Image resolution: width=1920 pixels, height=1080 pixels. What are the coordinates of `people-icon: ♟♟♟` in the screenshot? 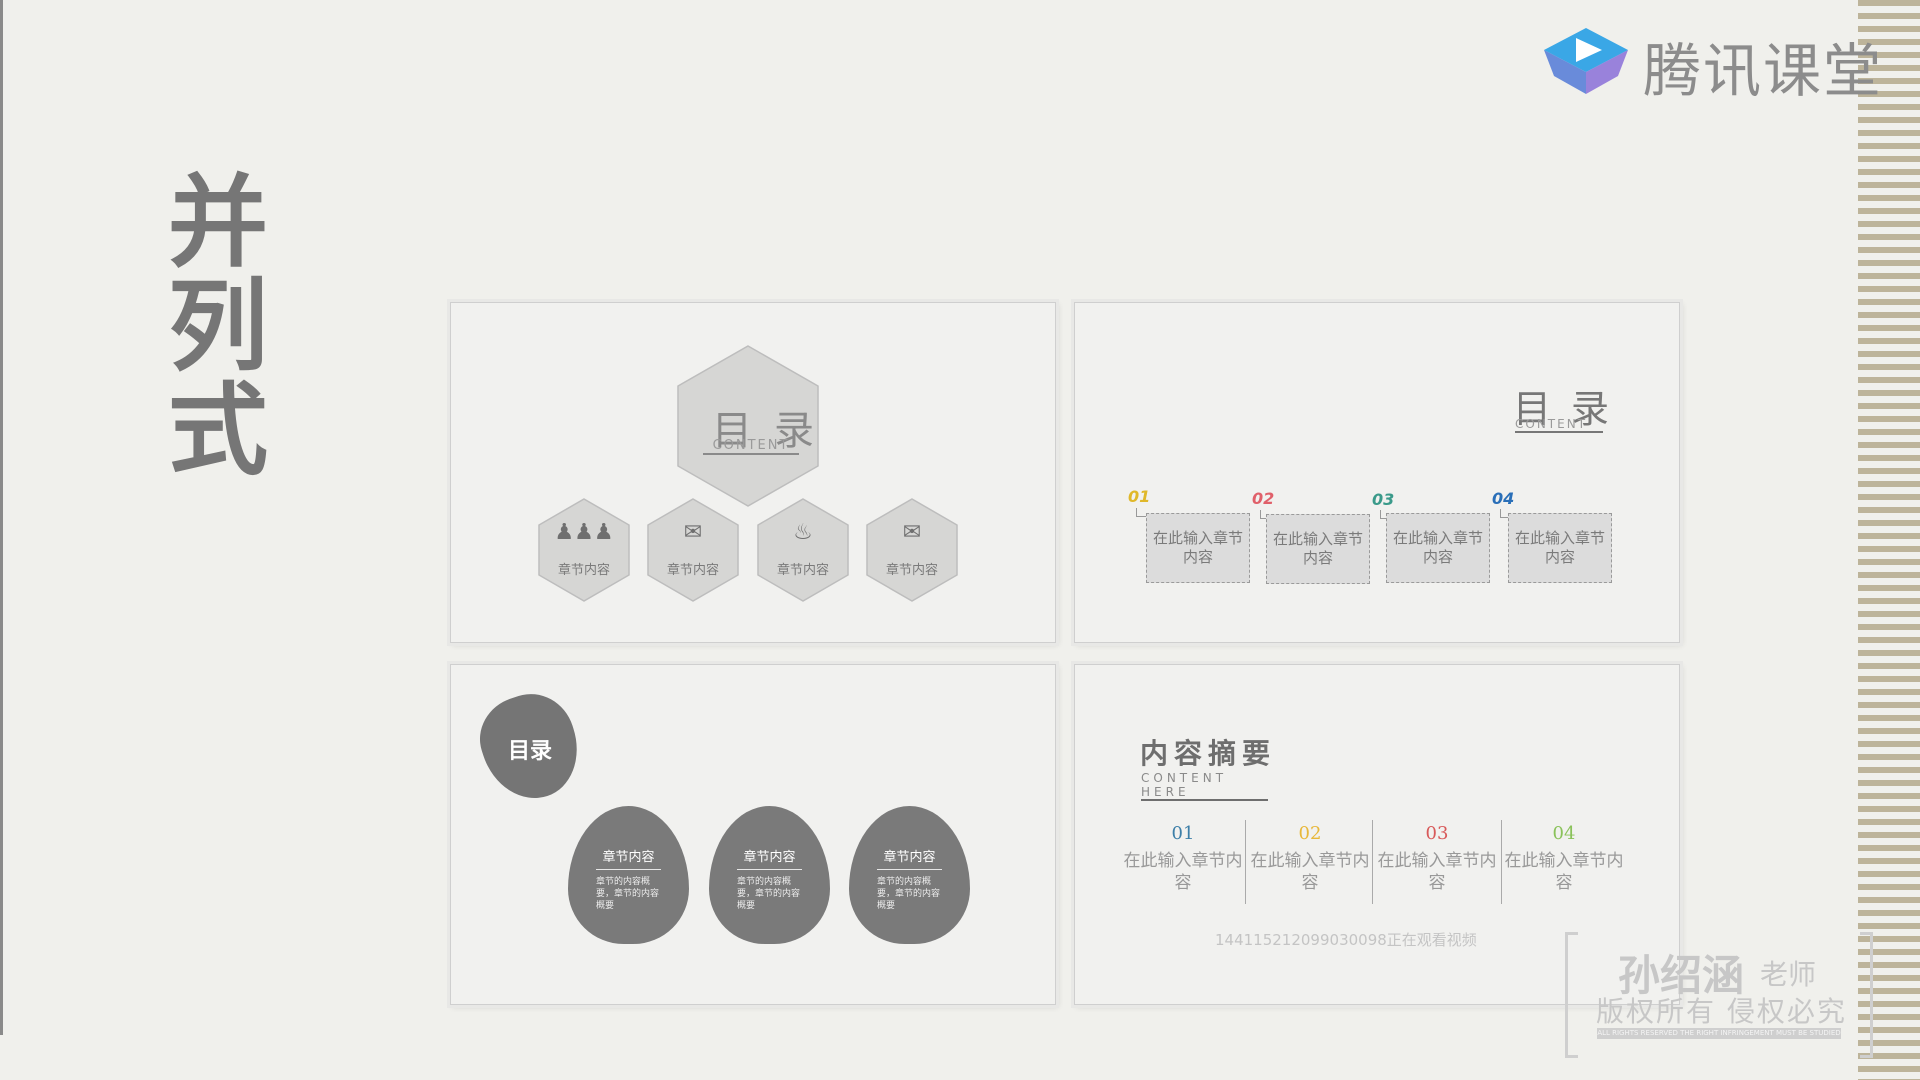 It's located at (584, 532).